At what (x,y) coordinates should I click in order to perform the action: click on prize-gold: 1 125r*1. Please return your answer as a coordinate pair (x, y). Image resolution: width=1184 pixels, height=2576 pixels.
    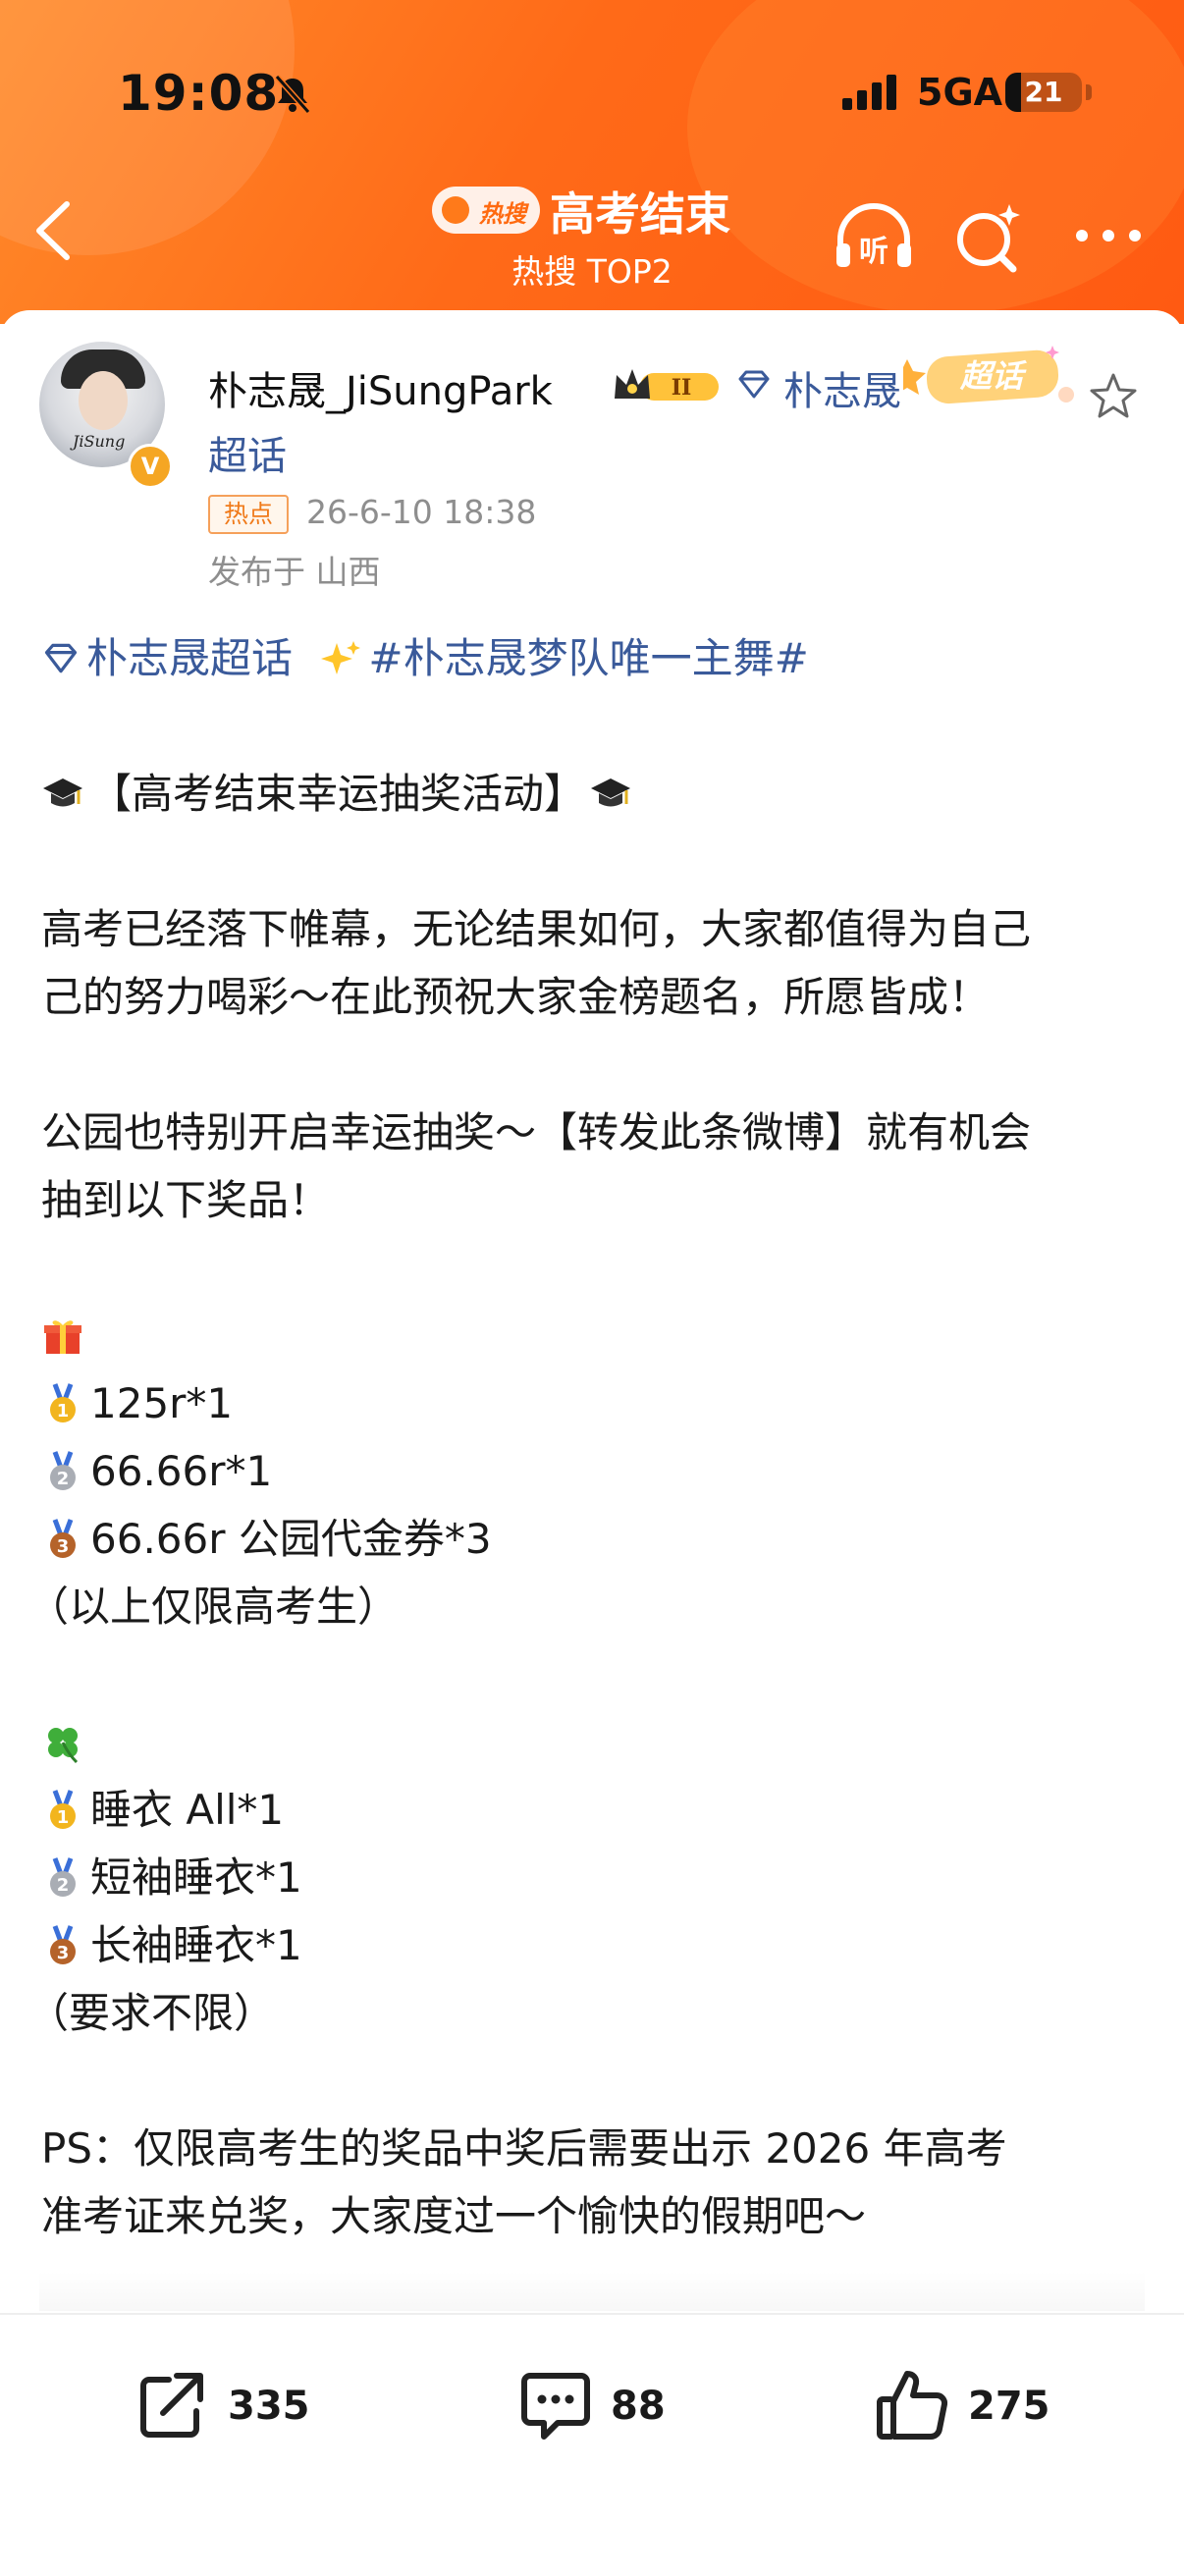
    Looking at the image, I should click on (596, 1403).